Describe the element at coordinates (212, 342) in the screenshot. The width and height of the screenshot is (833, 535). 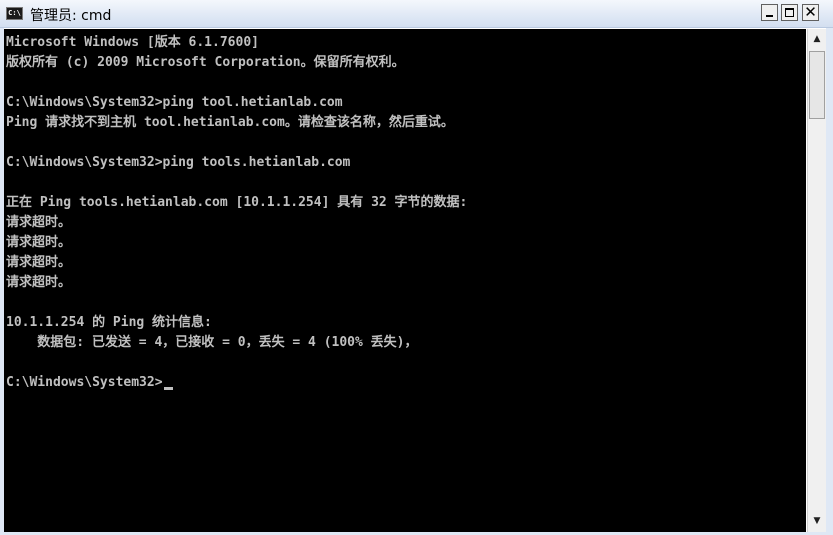
I see `console-line: 数据包: 已发送 = 4，已接收 = 0，丢失 = 4 (100% 丢失)，` at that location.